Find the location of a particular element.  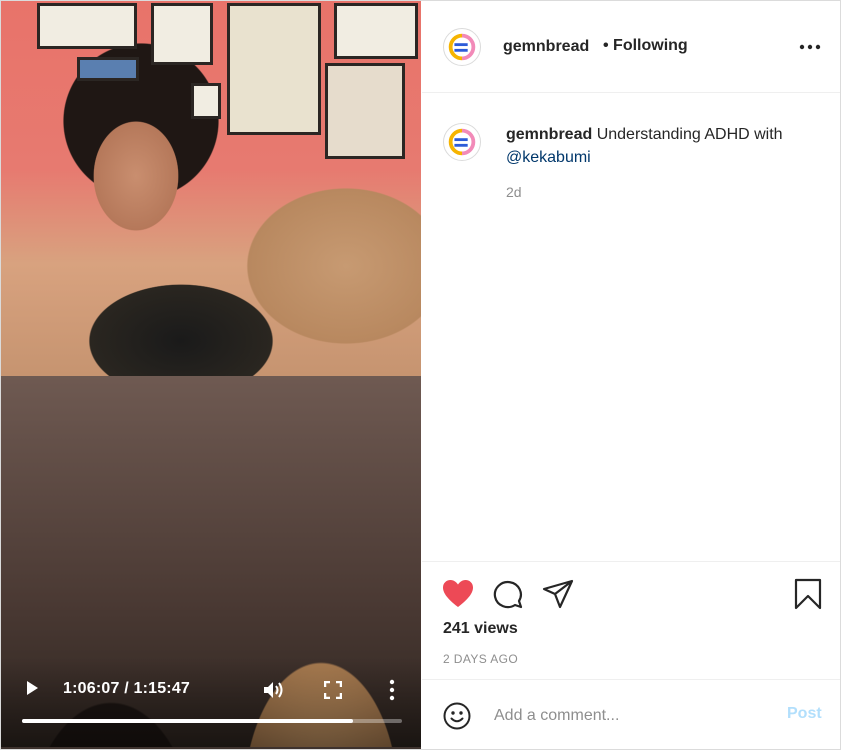

comment-input is located at coordinates (624, 716).